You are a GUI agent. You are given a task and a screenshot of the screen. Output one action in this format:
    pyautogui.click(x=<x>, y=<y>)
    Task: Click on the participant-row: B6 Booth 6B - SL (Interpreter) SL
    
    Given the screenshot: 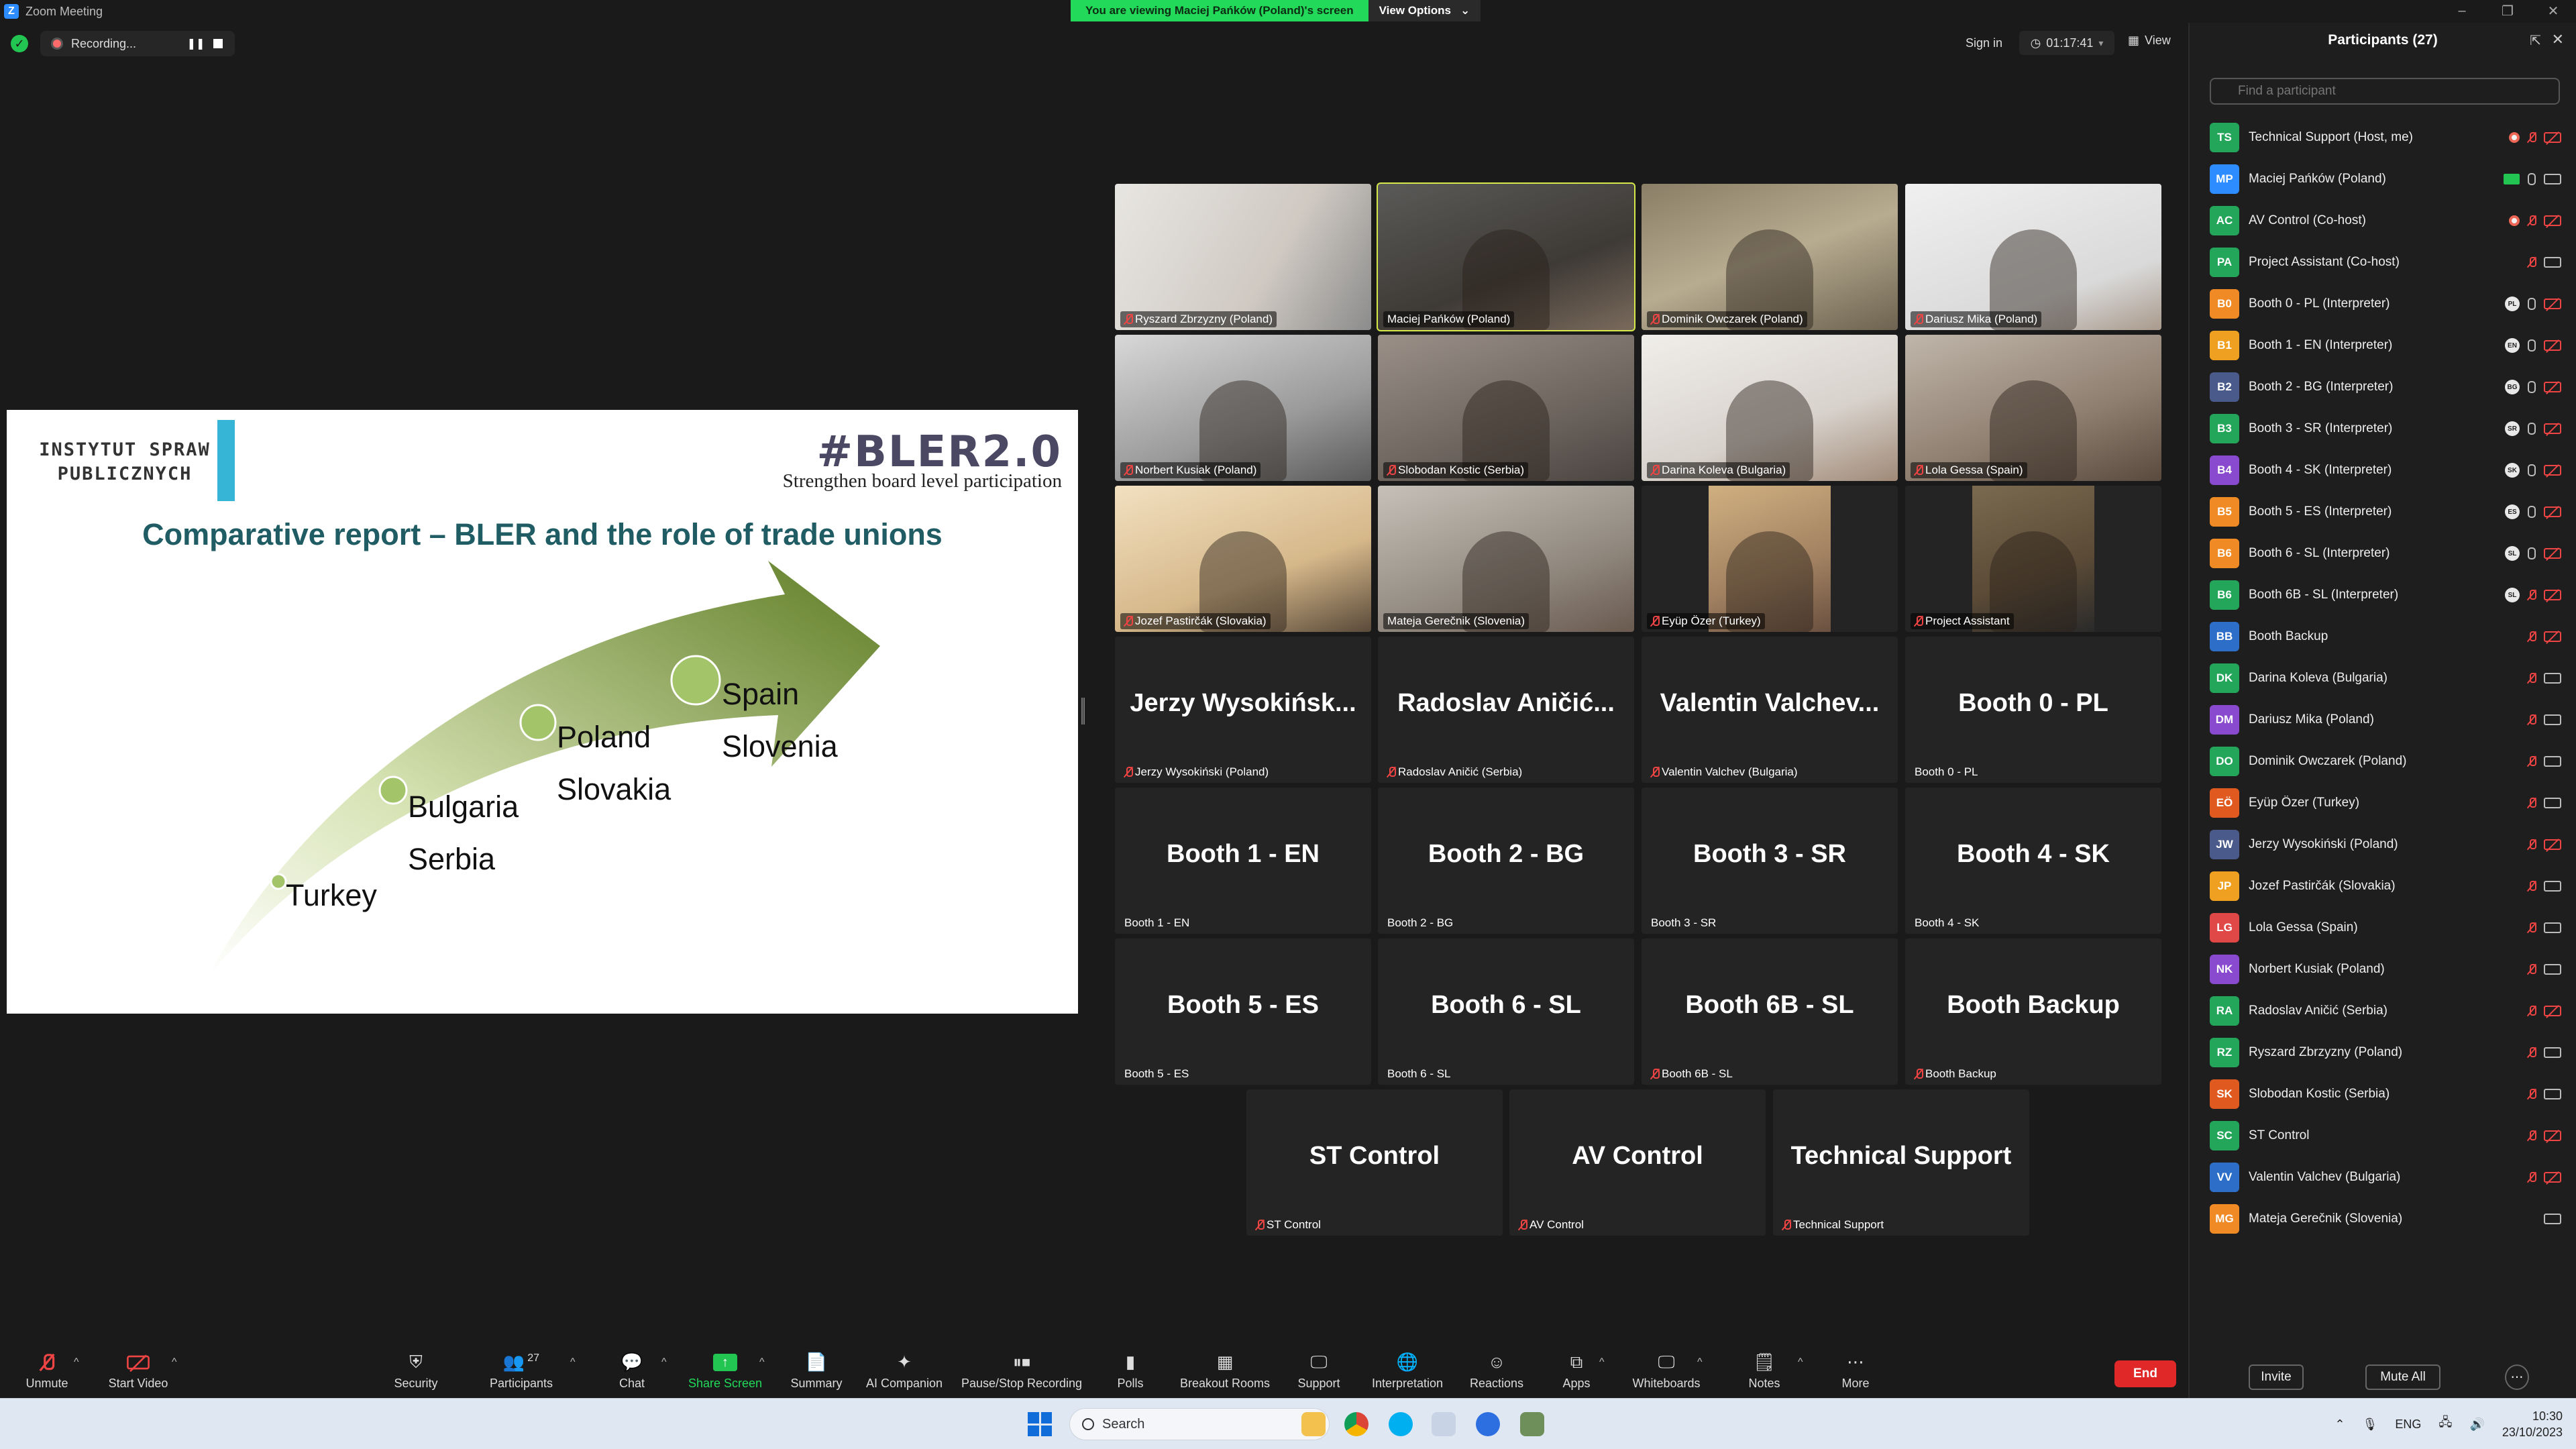 What is the action you would take?
    pyautogui.click(x=2387, y=595)
    